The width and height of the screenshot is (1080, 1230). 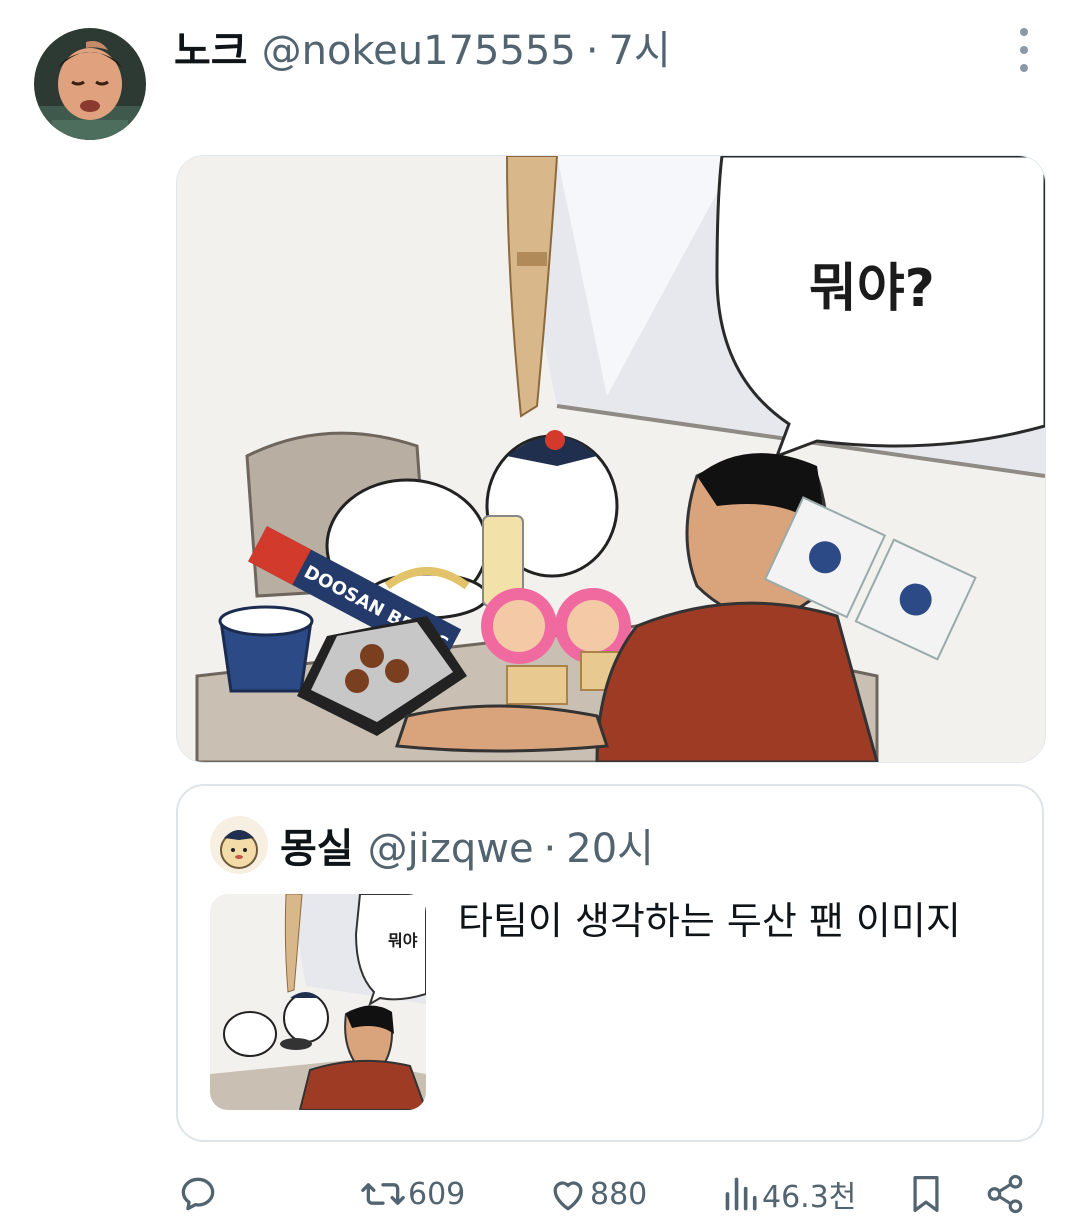 I want to click on more-options-icon, so click(x=1024, y=50).